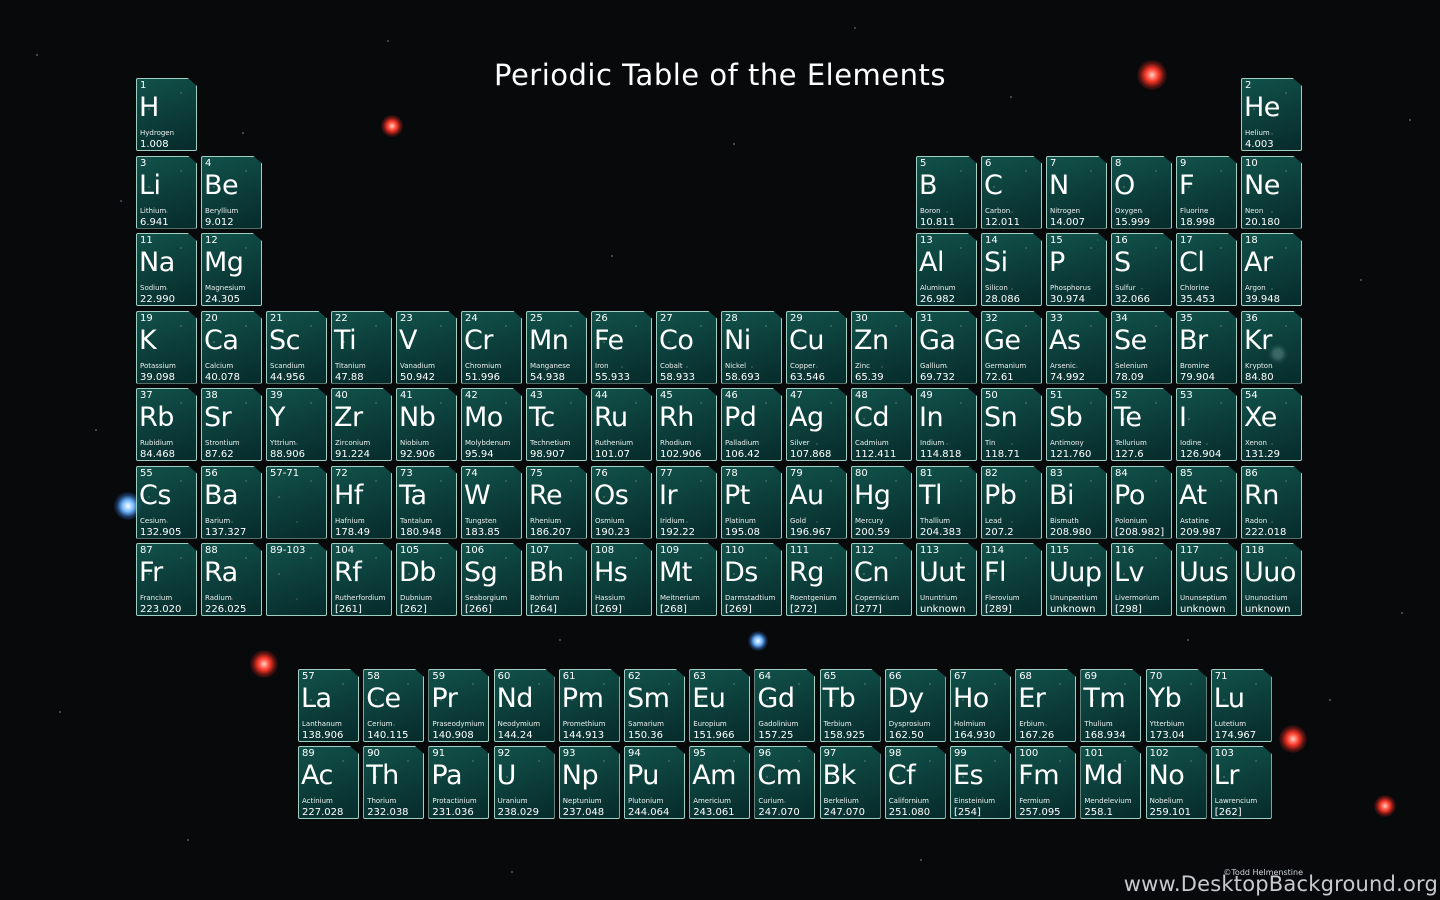 The image size is (1440, 900). Describe the element at coordinates (610, 520) in the screenshot. I see `element-name: Osmium` at that location.